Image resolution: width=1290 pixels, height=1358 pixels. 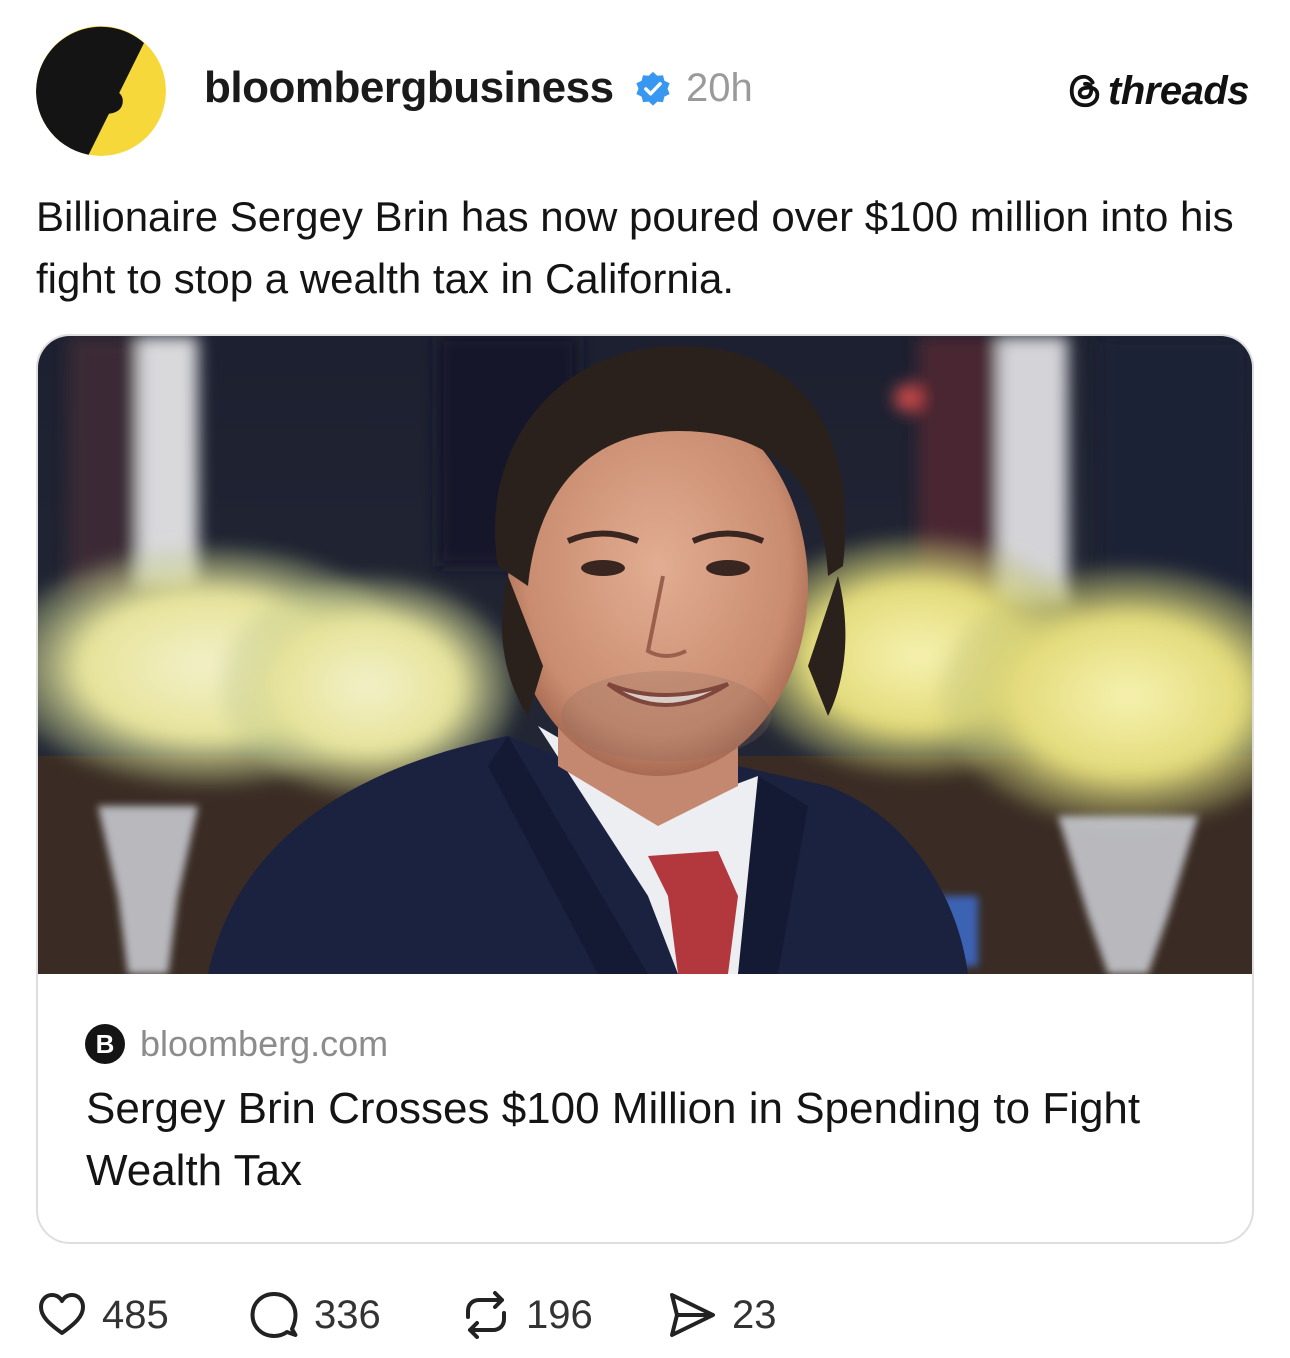 I want to click on comment-icon, so click(x=274, y=1315).